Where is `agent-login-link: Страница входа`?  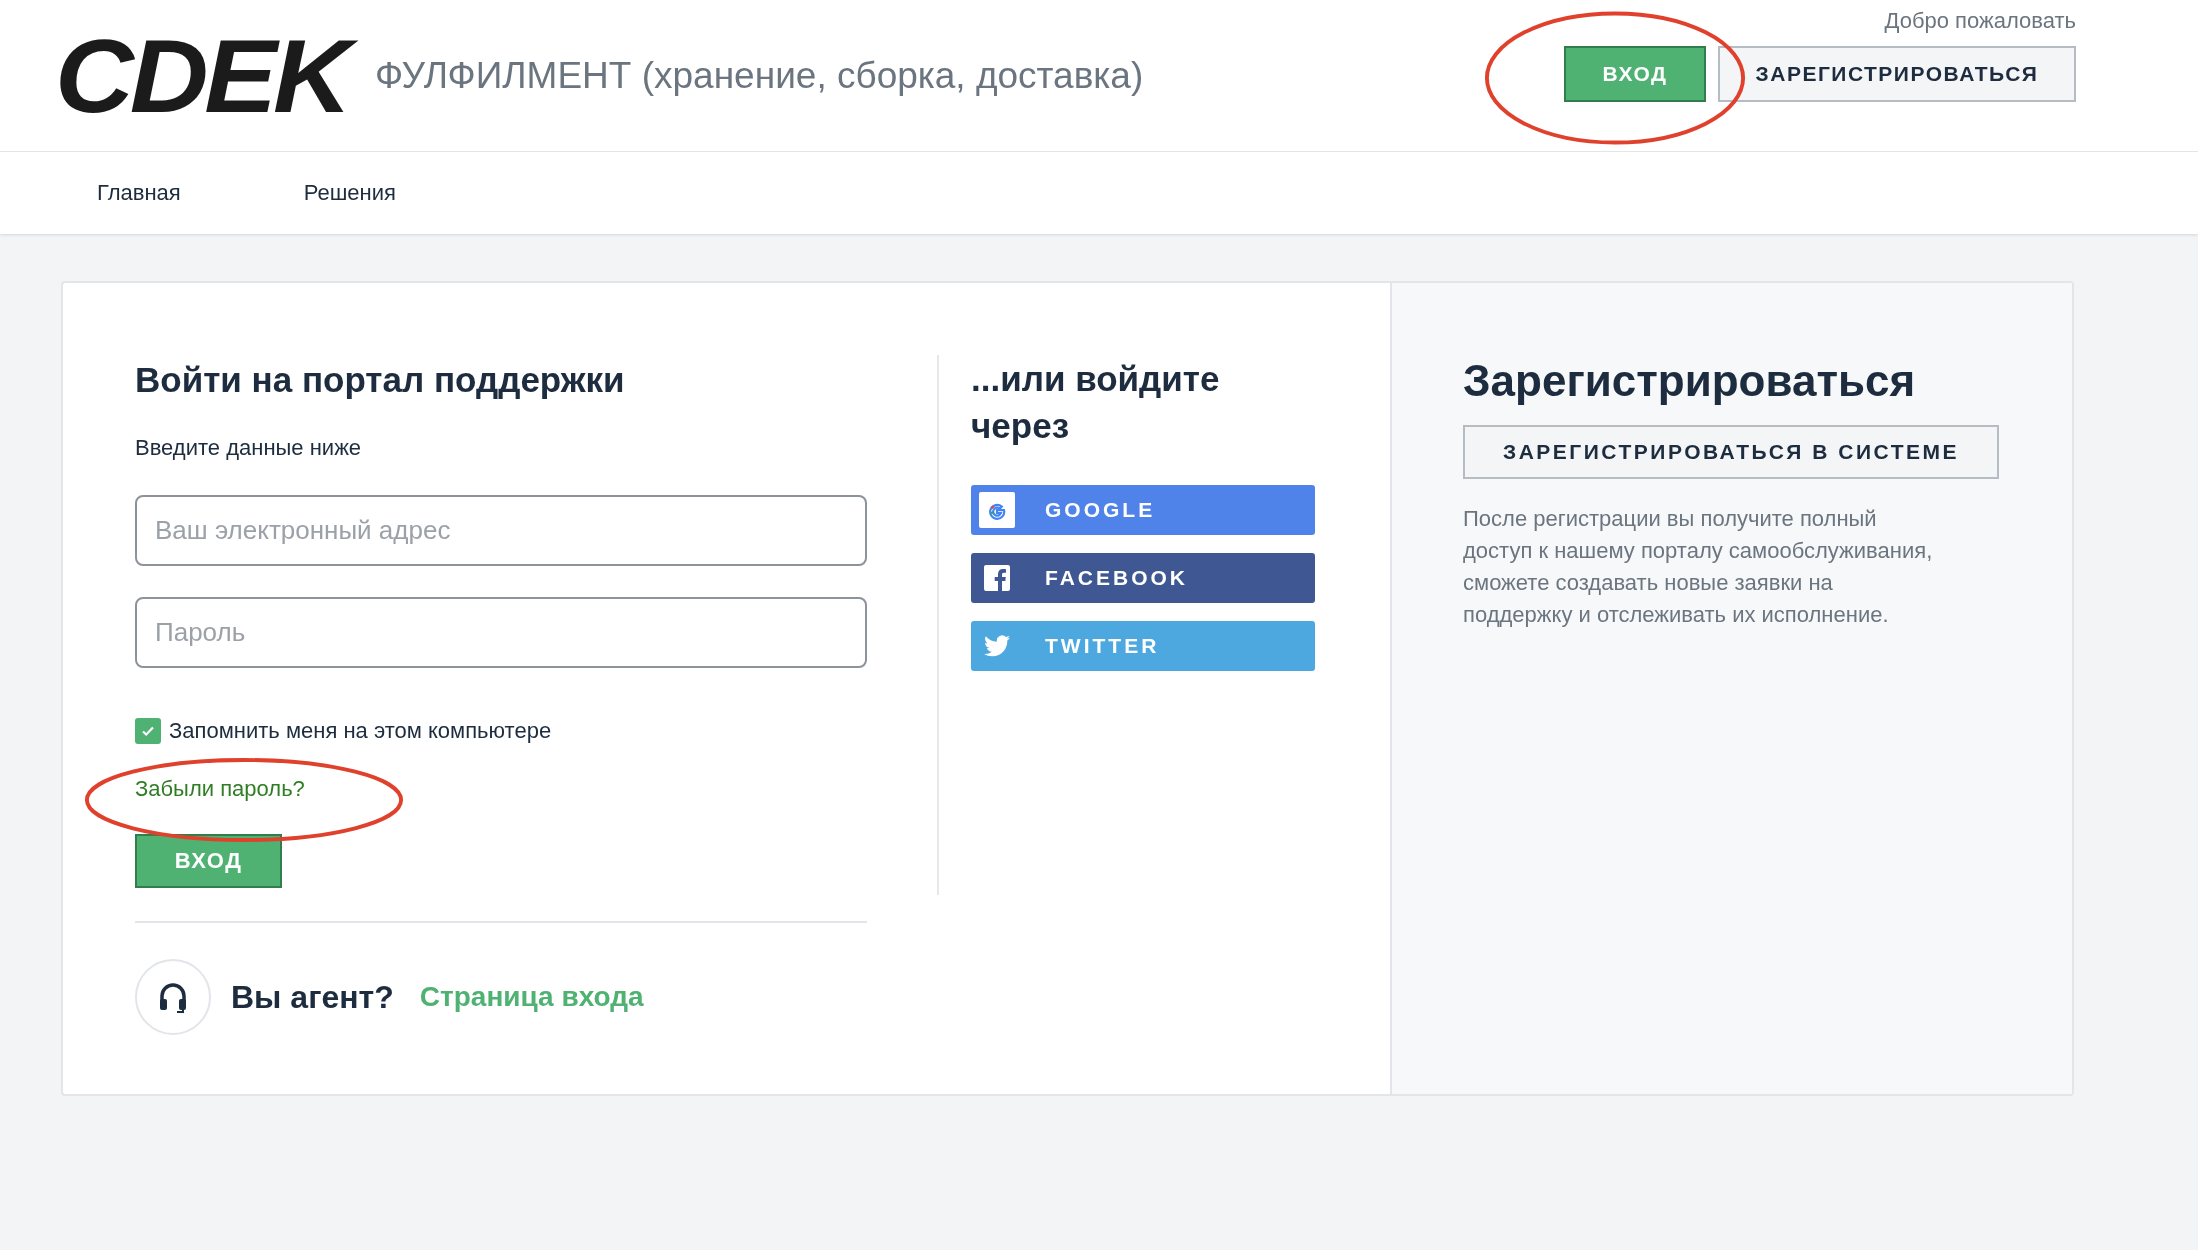 agent-login-link: Страница входа is located at coordinates (531, 997).